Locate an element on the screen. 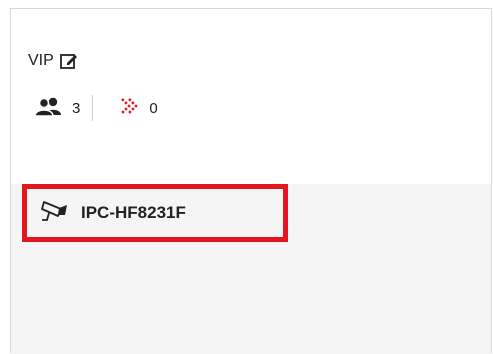 This screenshot has height=354, width=493. group-name: VIP is located at coordinates (41, 60).